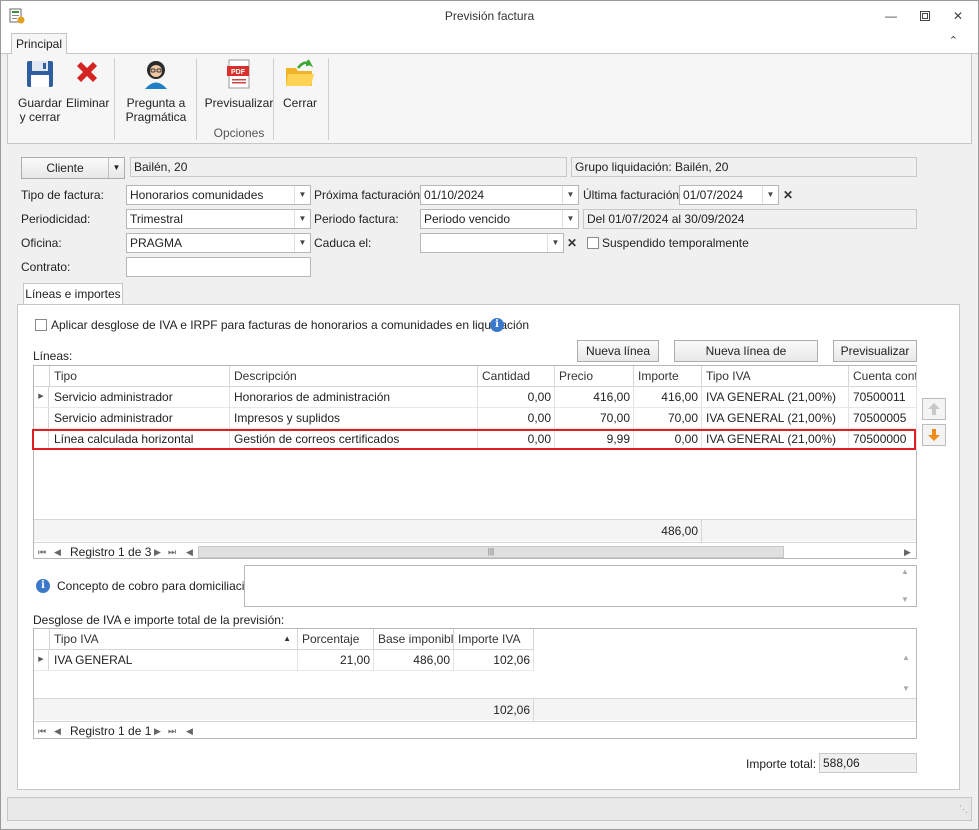  What do you see at coordinates (925, 16) in the screenshot?
I see `restore-icon` at bounding box center [925, 16].